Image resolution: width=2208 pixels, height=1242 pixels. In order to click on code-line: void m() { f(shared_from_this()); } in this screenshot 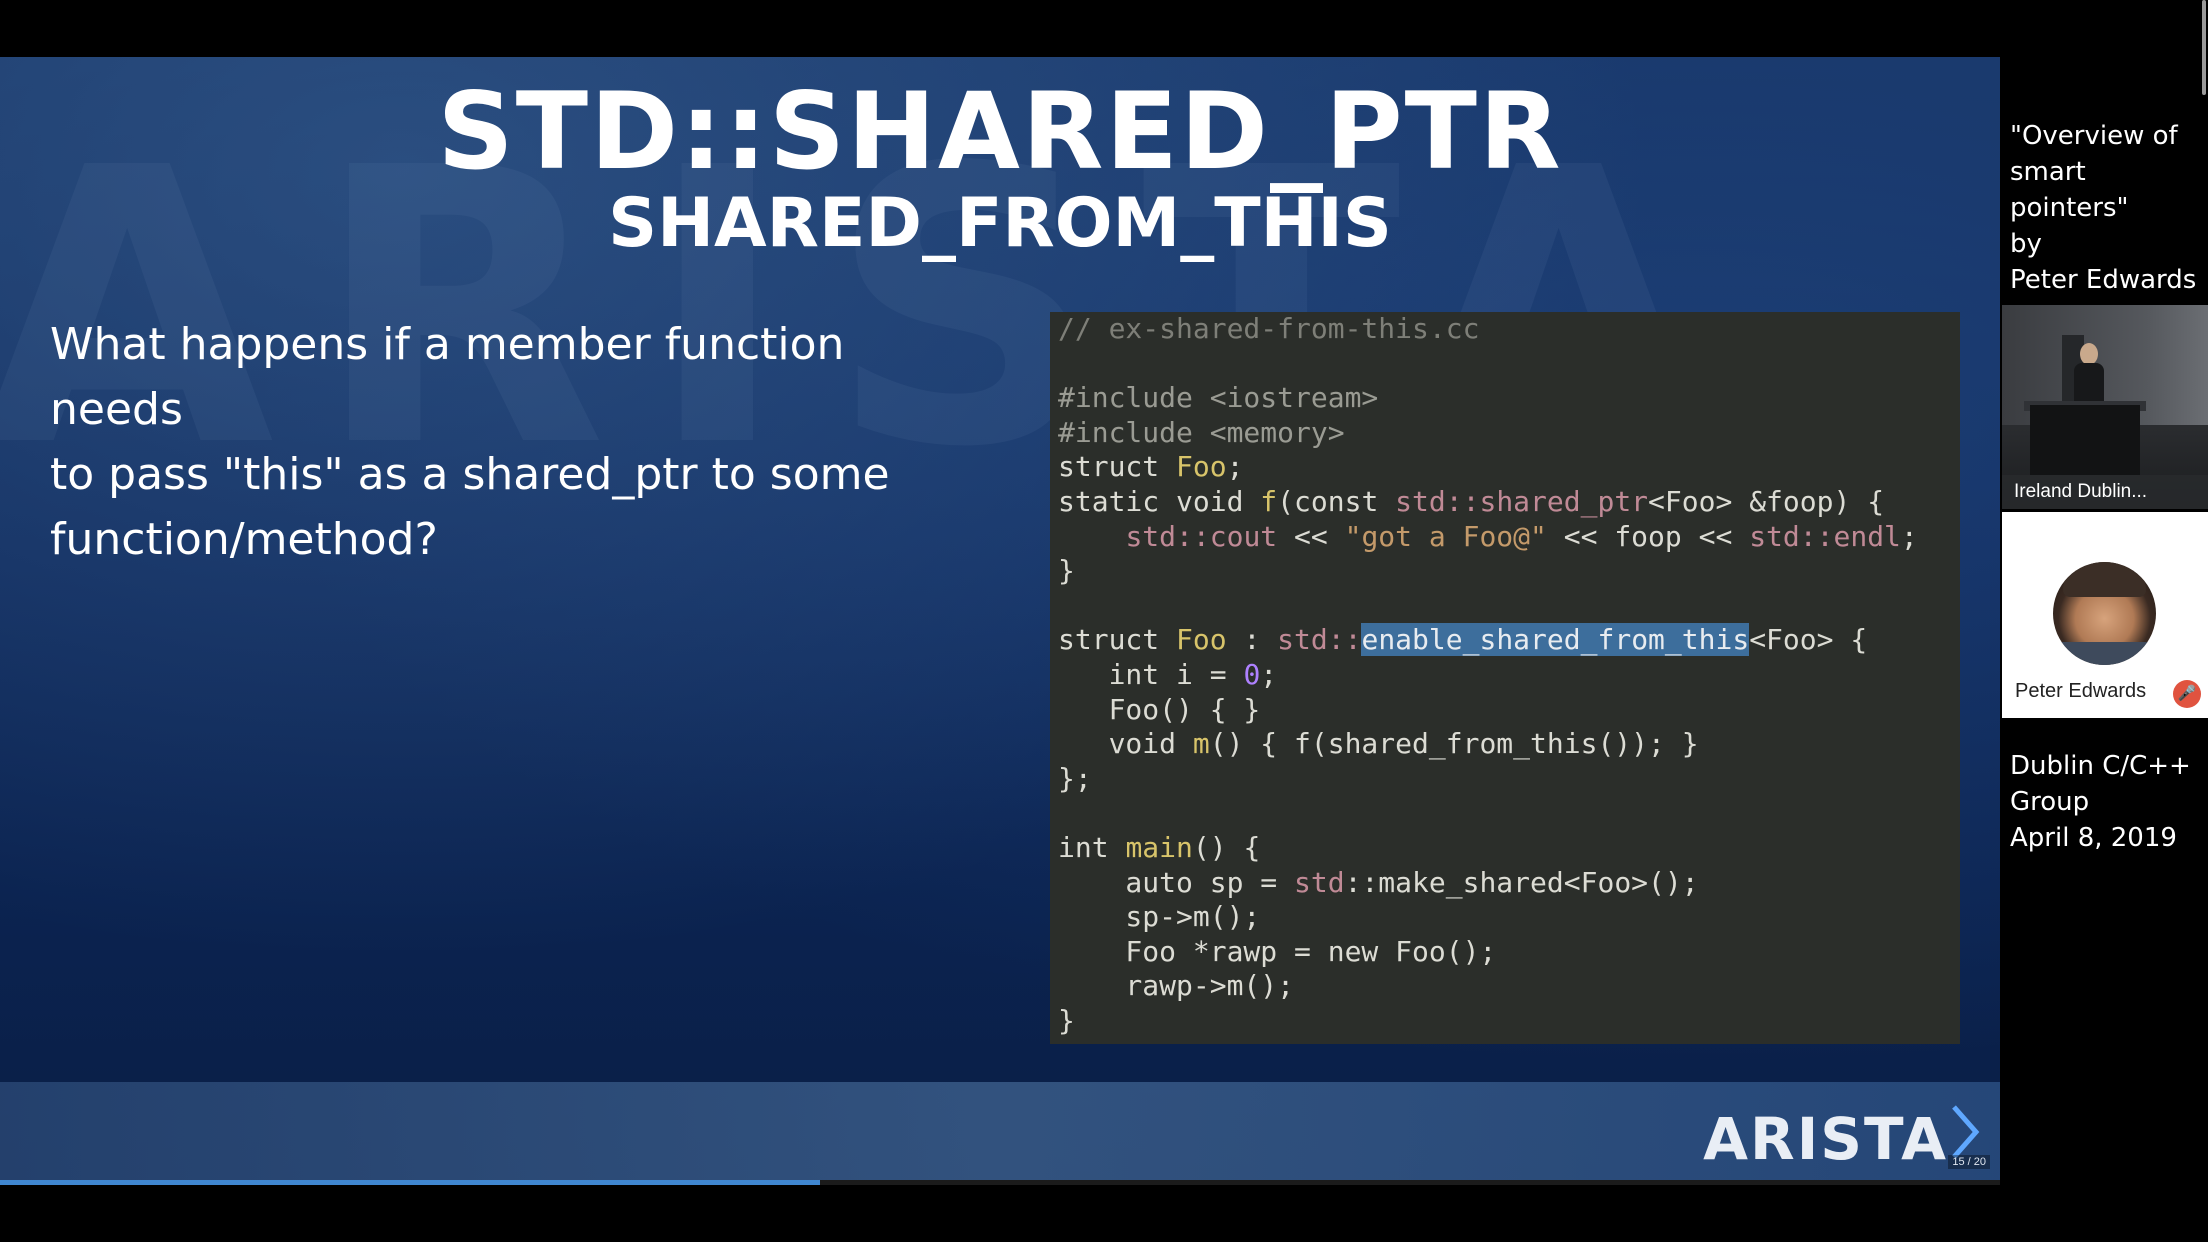, I will do `click(1509, 744)`.